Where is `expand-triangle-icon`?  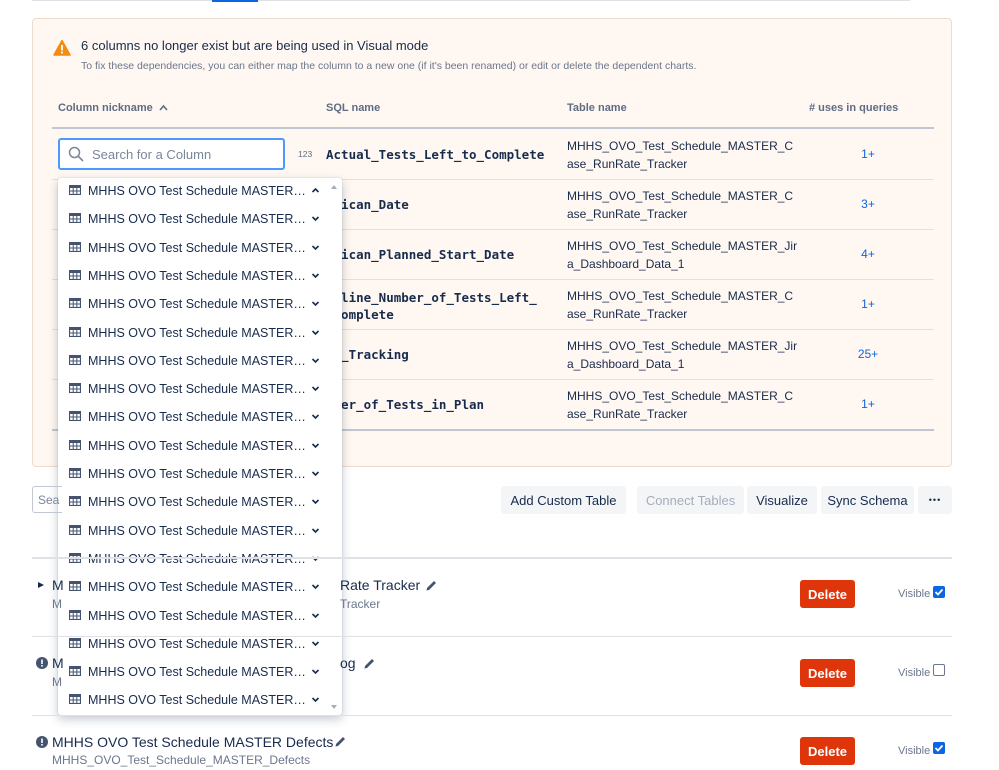
expand-triangle-icon is located at coordinates (41, 585).